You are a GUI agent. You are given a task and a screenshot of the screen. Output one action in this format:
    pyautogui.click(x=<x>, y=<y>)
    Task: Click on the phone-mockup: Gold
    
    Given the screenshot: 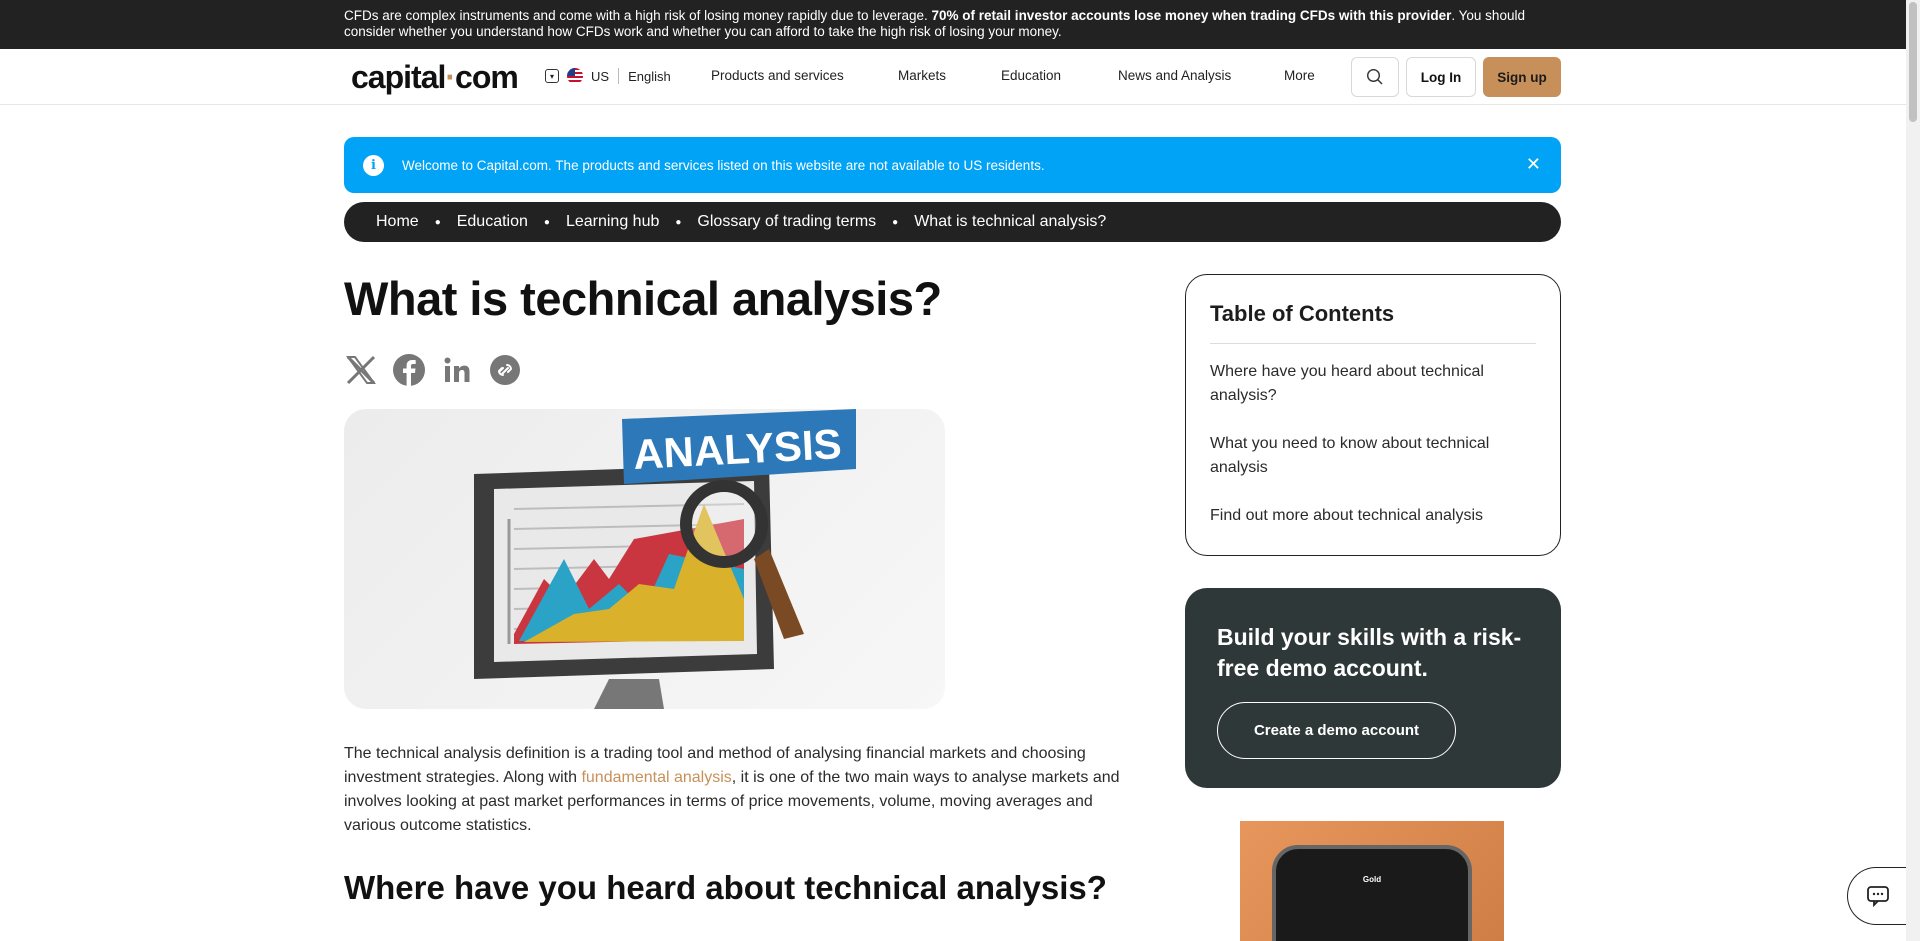 What is the action you would take?
    pyautogui.click(x=1372, y=893)
    